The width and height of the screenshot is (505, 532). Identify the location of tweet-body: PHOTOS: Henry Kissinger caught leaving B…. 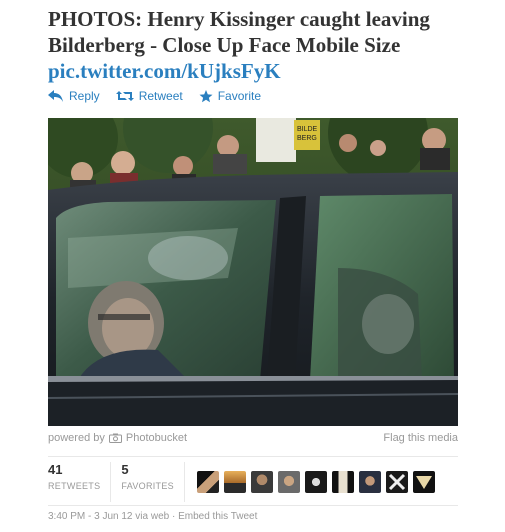
(239, 32).